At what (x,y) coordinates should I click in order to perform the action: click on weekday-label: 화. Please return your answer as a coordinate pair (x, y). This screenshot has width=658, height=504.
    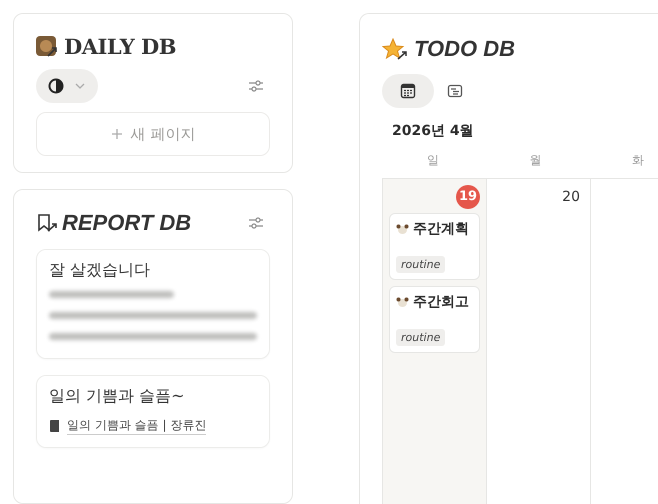
    Looking at the image, I should click on (637, 160).